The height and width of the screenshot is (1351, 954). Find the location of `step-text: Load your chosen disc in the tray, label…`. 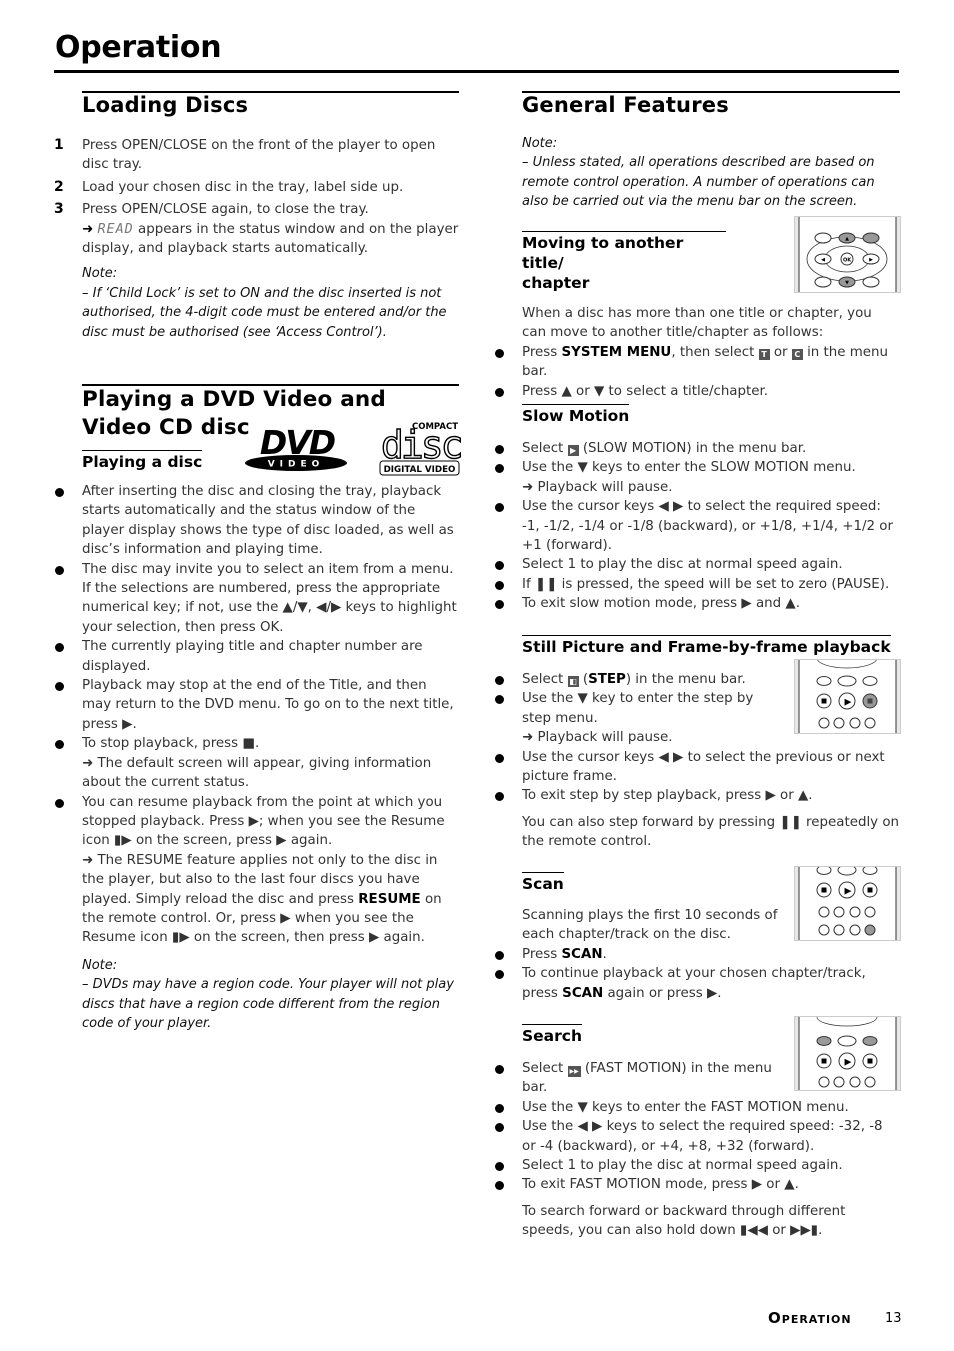

step-text: Load your chosen disc in the tray, label… is located at coordinates (243, 187).